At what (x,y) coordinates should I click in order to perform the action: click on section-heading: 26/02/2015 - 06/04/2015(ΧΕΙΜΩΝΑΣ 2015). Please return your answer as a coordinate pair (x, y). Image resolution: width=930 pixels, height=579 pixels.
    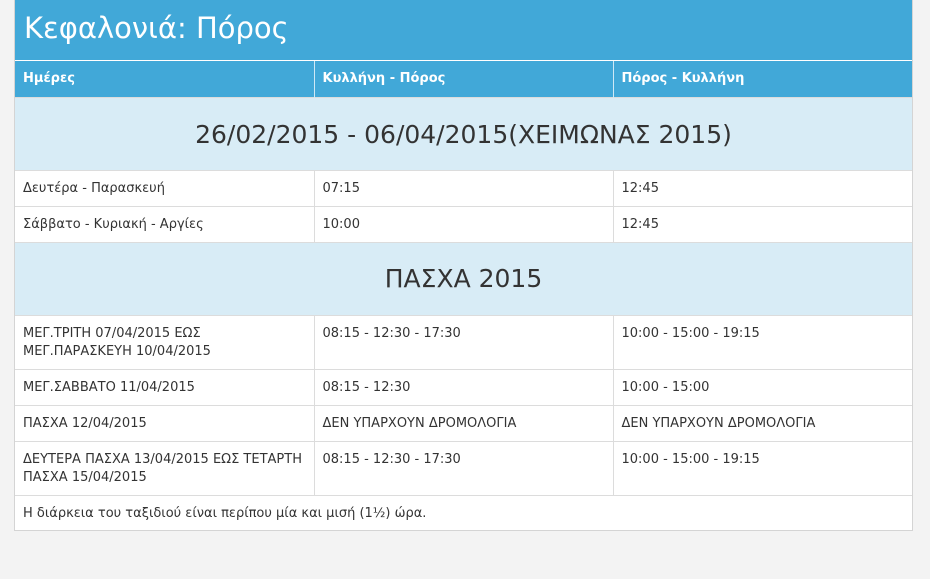
    Looking at the image, I should click on (463, 133).